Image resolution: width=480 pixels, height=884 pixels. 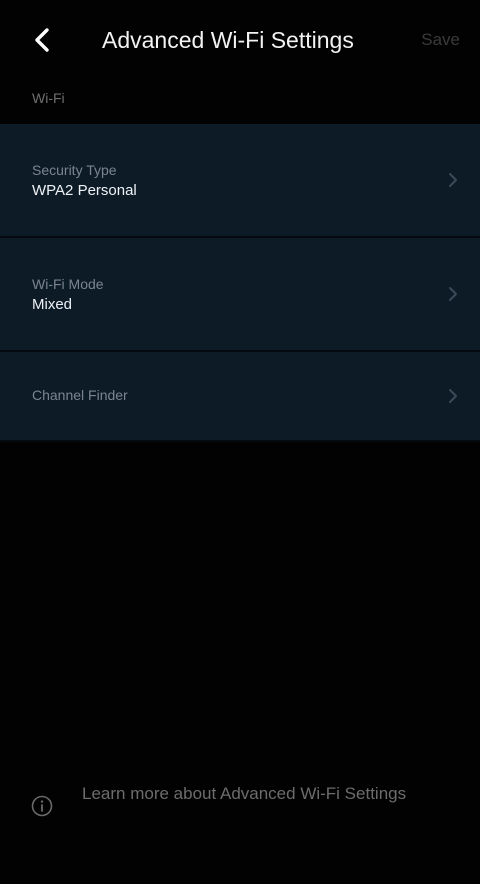 I want to click on security-type-row: Security Type WPA2 Personal, so click(x=240, y=181).